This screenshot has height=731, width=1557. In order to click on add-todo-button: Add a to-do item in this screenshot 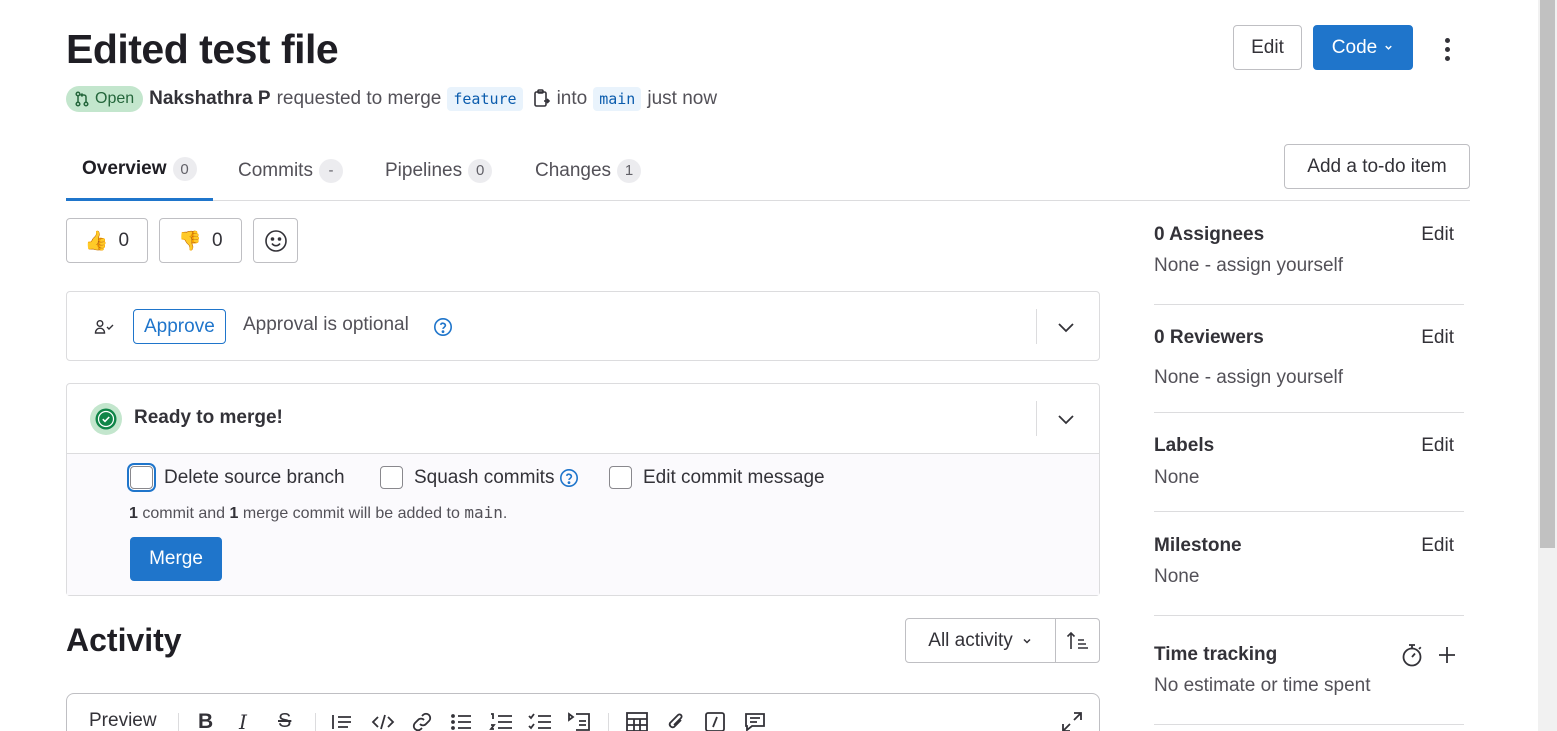, I will do `click(1377, 166)`.